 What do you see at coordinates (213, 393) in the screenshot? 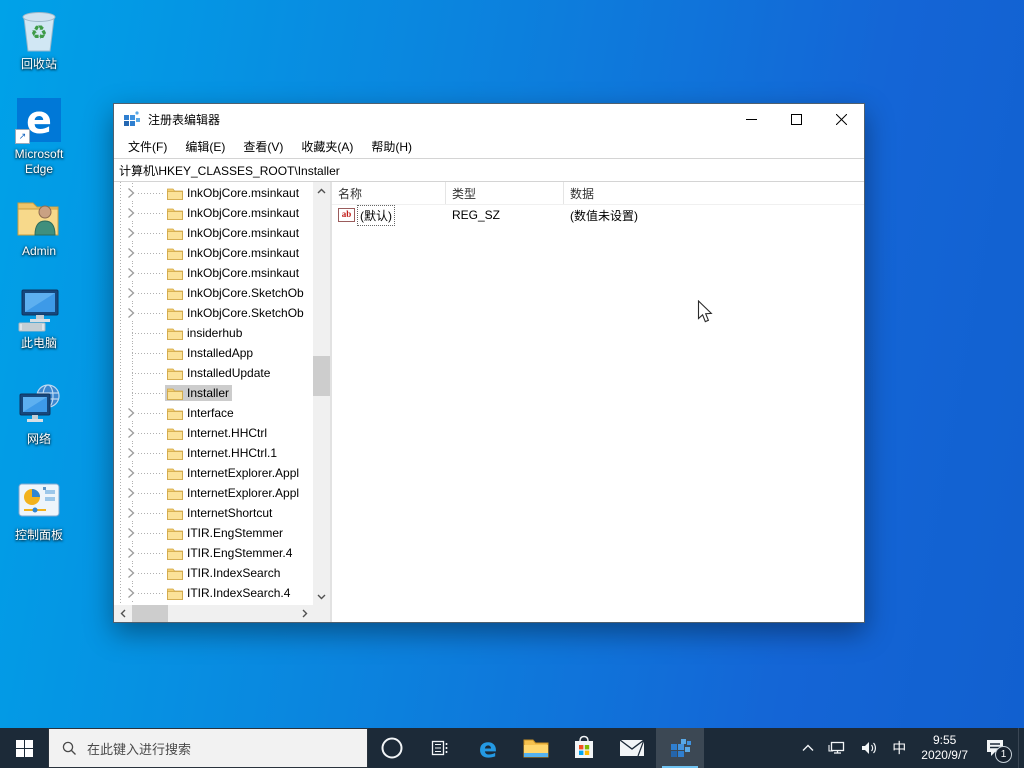
I see `tree-item: Installer` at bounding box center [213, 393].